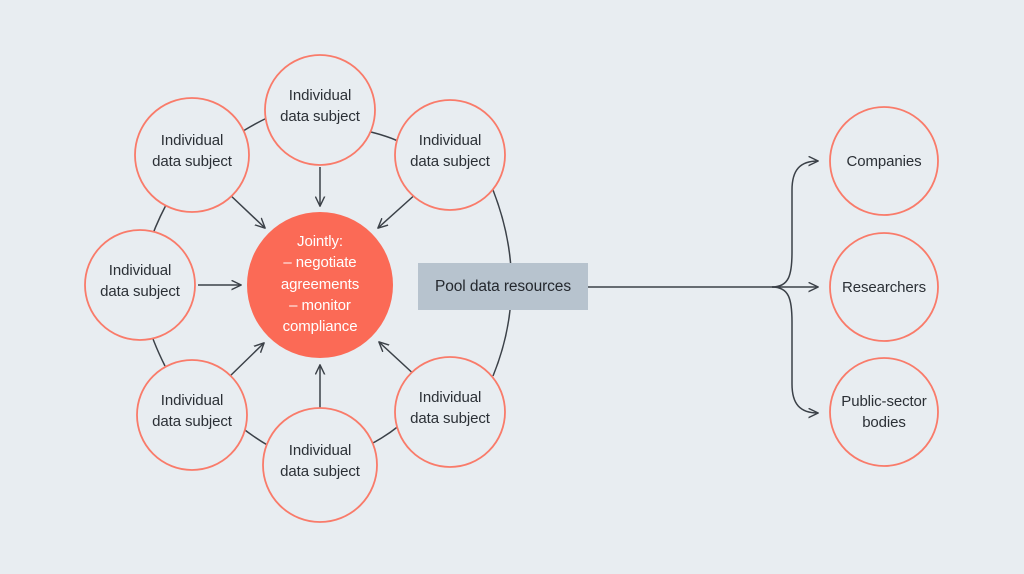 Image resolution: width=1024 pixels, height=574 pixels. What do you see at coordinates (503, 286) in the screenshot?
I see `pool-data-resources-node` at bounding box center [503, 286].